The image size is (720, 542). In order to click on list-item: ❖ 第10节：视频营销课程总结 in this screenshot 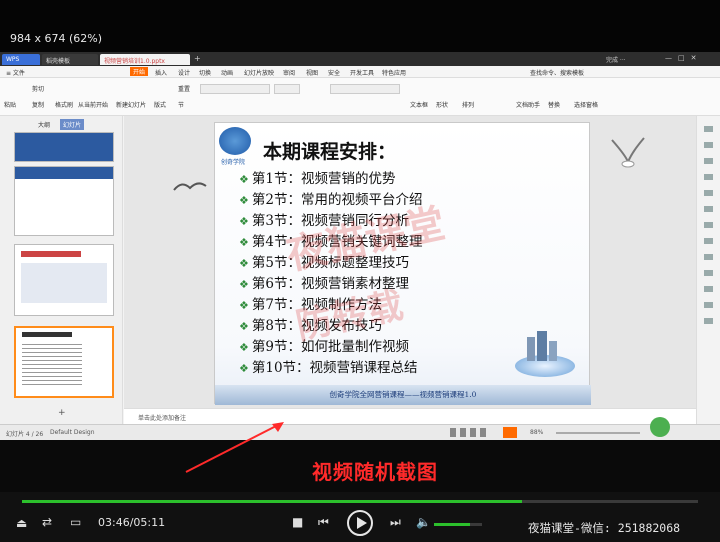, I will do `click(328, 368)`.